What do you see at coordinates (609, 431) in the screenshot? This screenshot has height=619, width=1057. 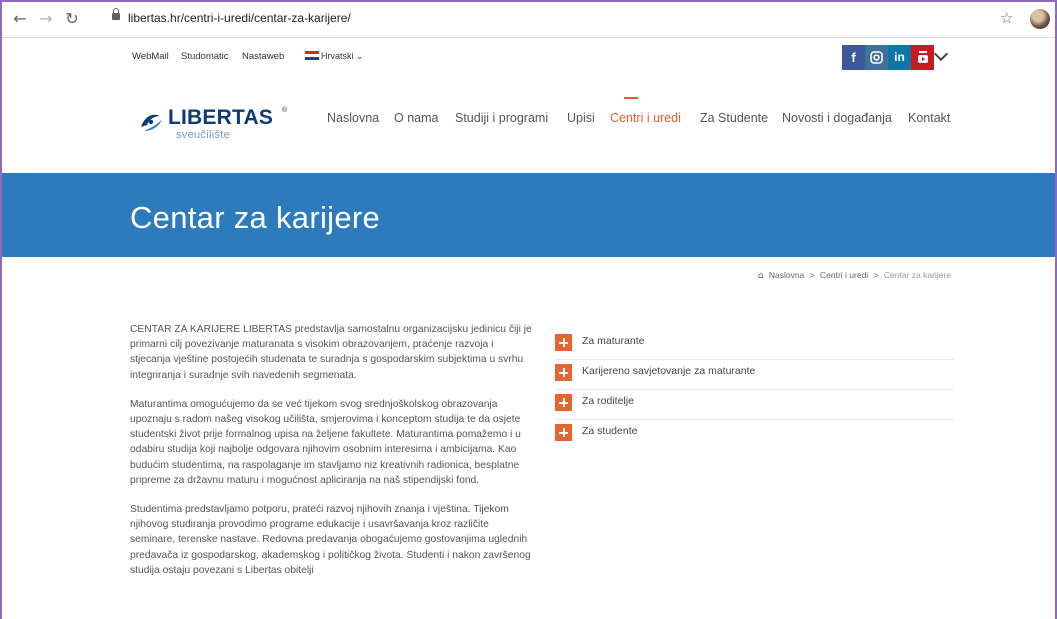 I see `accordion-label: Za studente` at bounding box center [609, 431].